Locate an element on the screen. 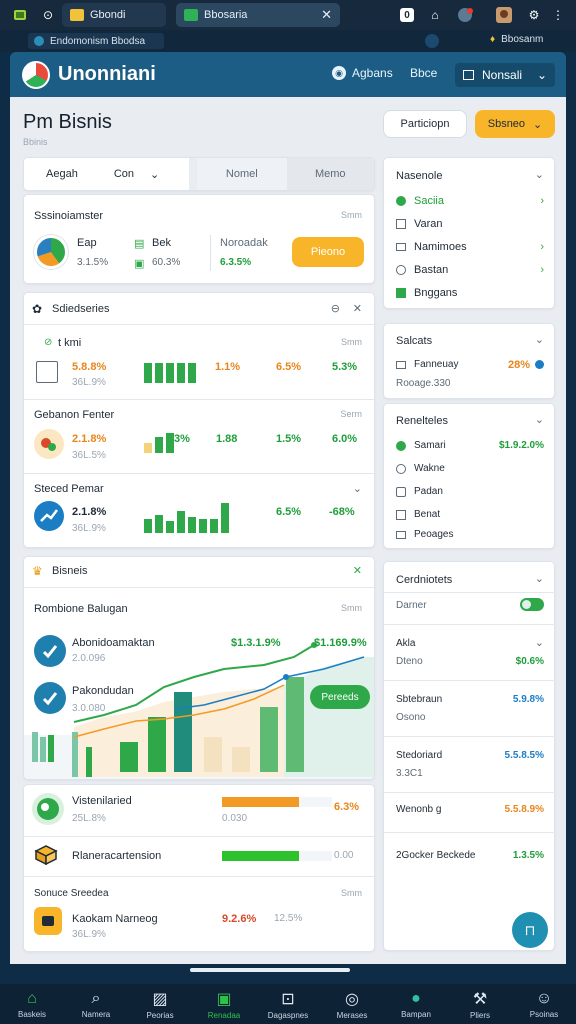  side-item-wakne: Wakne is located at coordinates (420, 468).